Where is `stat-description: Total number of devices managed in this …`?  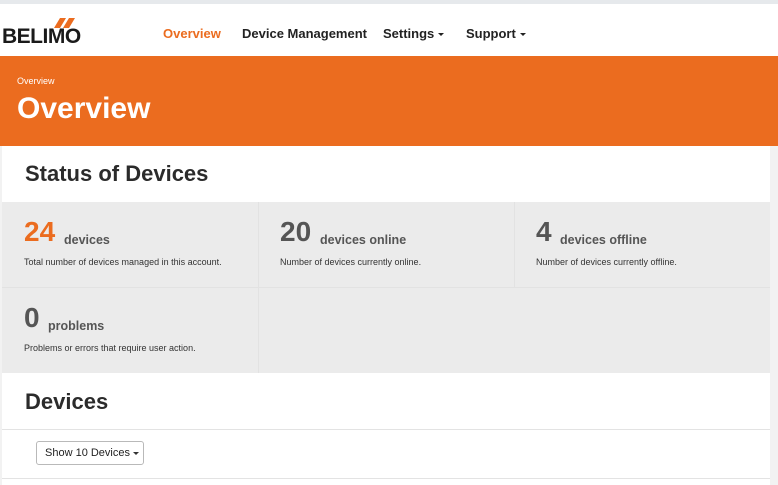
stat-description: Total number of devices managed in this … is located at coordinates (123, 262).